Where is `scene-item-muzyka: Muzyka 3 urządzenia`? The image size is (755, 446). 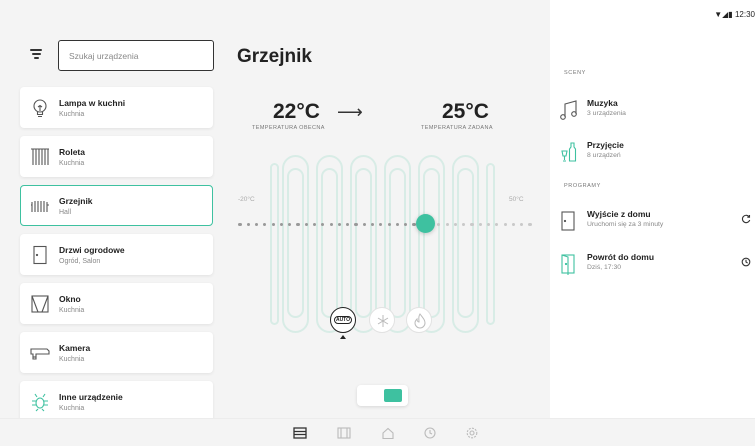
scene-item-muzyka: Muzyka 3 urządzenia is located at coordinates (657, 112).